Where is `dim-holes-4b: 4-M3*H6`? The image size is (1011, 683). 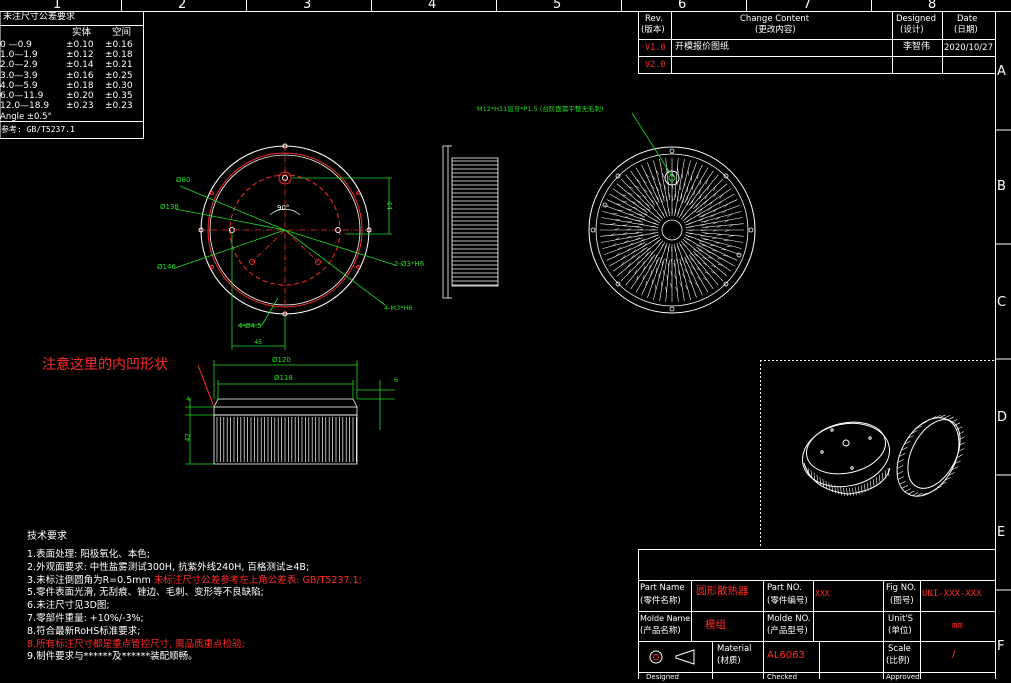
dim-holes-4b: 4-M3*H6 is located at coordinates (398, 308).